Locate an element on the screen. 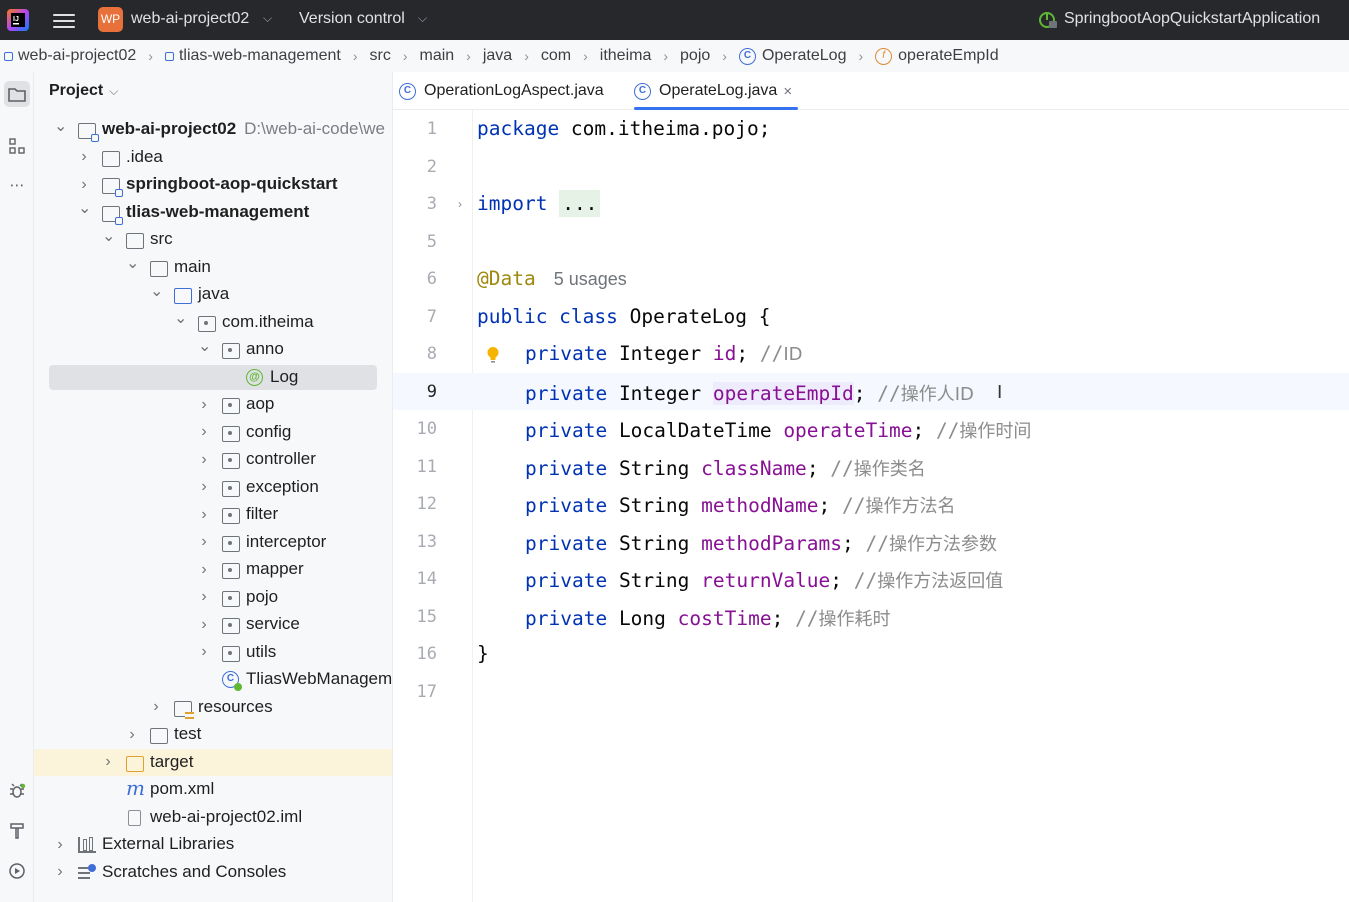  field-name: methodParams is located at coordinates (771, 543).